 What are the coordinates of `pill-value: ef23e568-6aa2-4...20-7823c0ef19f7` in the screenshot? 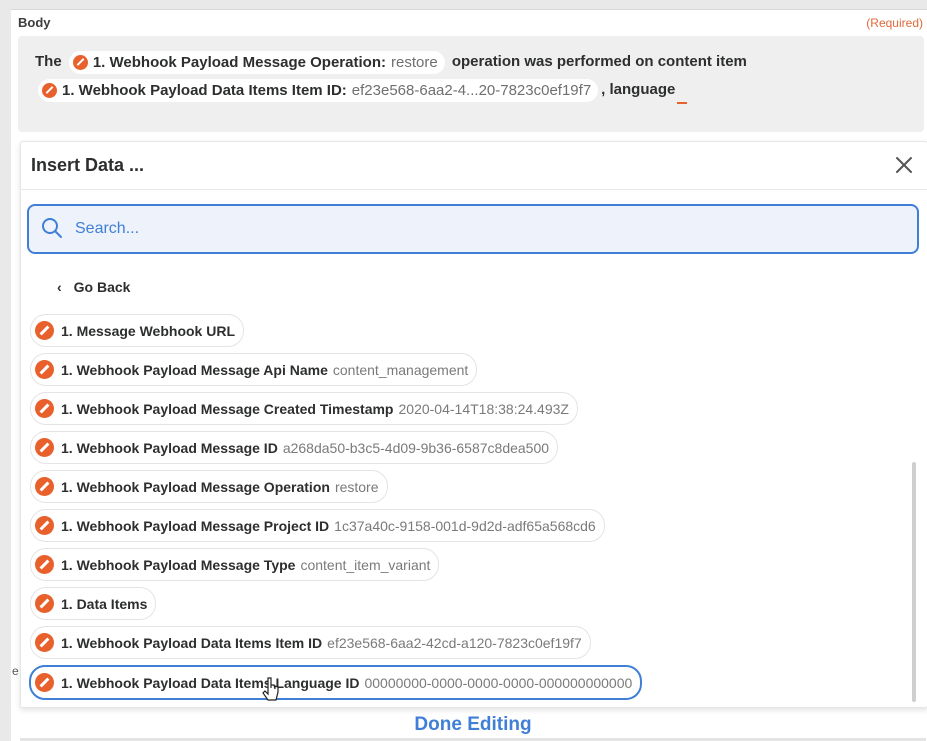 It's located at (471, 90).